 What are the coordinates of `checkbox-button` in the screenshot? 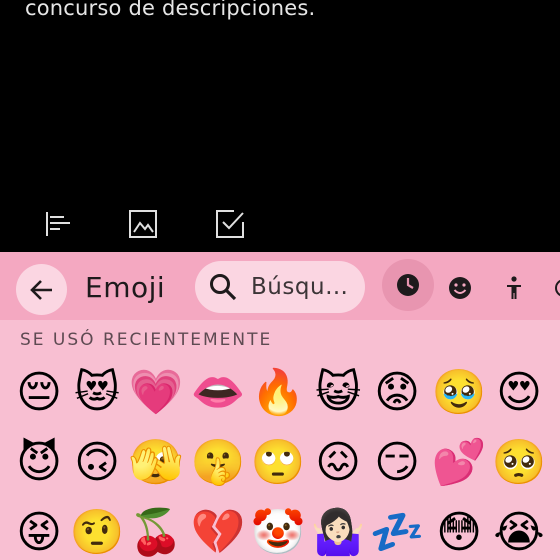 It's located at (230, 224).